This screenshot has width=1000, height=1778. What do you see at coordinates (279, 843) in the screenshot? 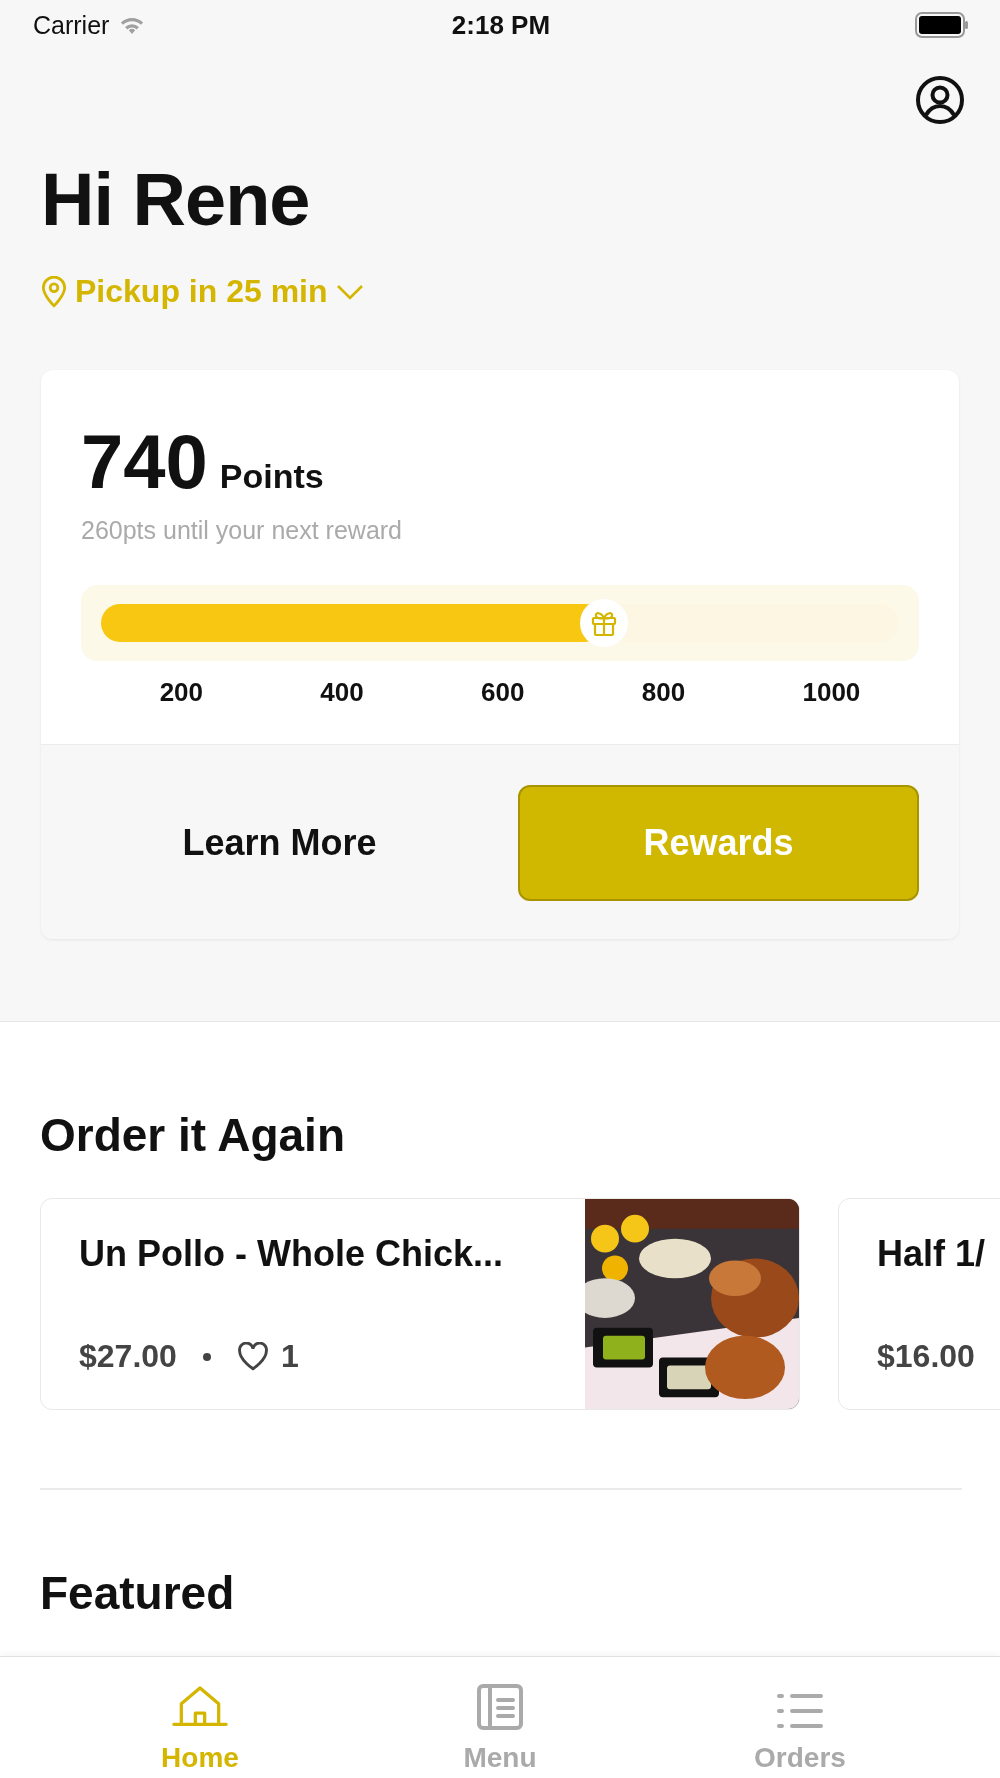
I see `learn-more-button: Learn More` at bounding box center [279, 843].